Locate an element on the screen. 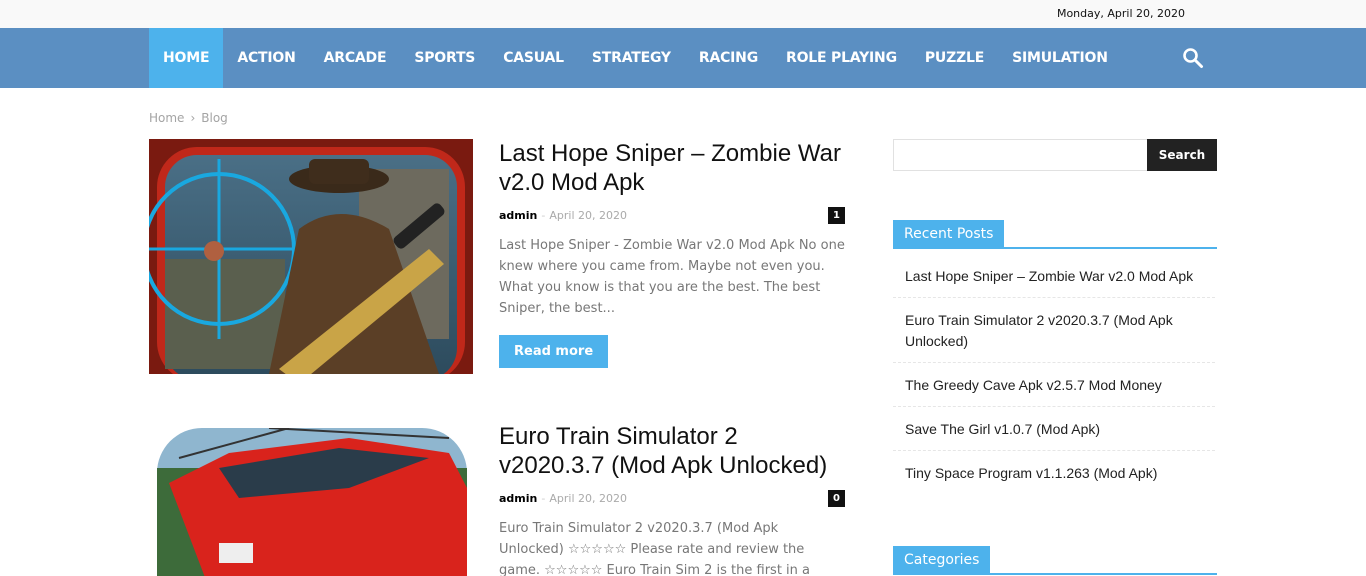 This screenshot has width=1366, height=576. nav-item-racing: RACING is located at coordinates (728, 58).